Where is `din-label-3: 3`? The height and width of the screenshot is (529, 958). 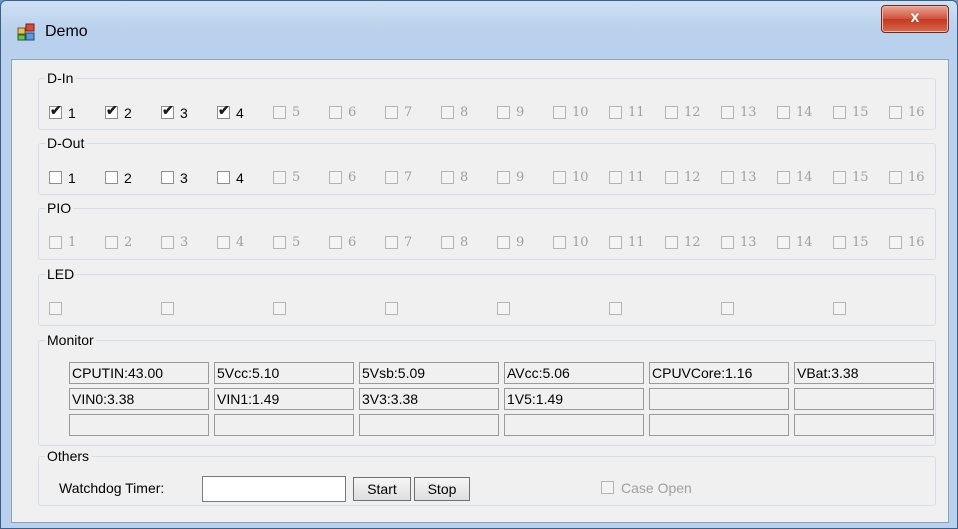 din-label-3: 3 is located at coordinates (184, 113).